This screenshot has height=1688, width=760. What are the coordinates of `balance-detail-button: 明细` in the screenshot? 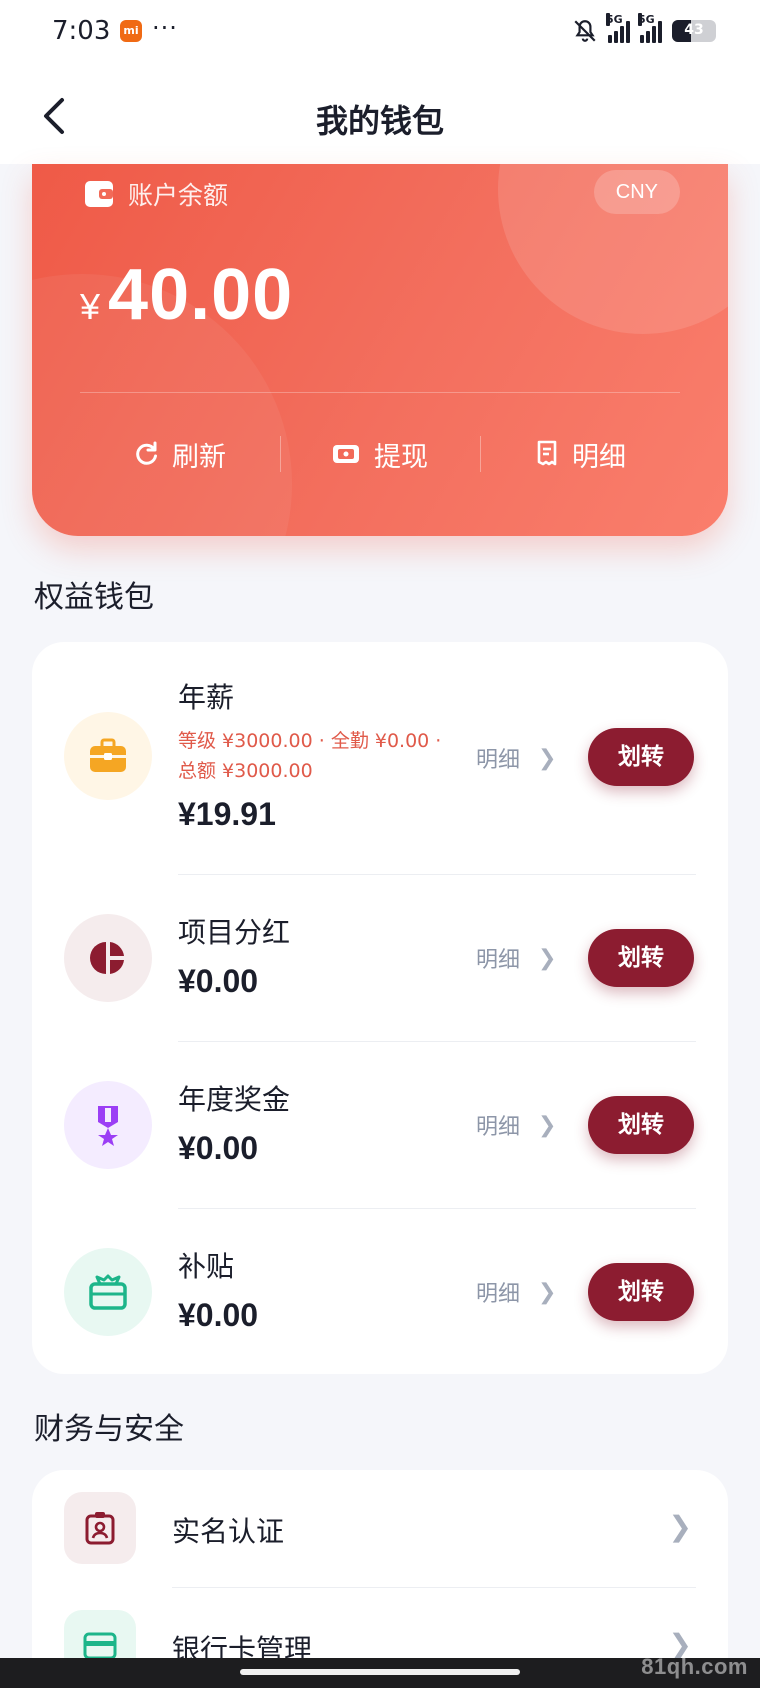 It's located at (580, 454).